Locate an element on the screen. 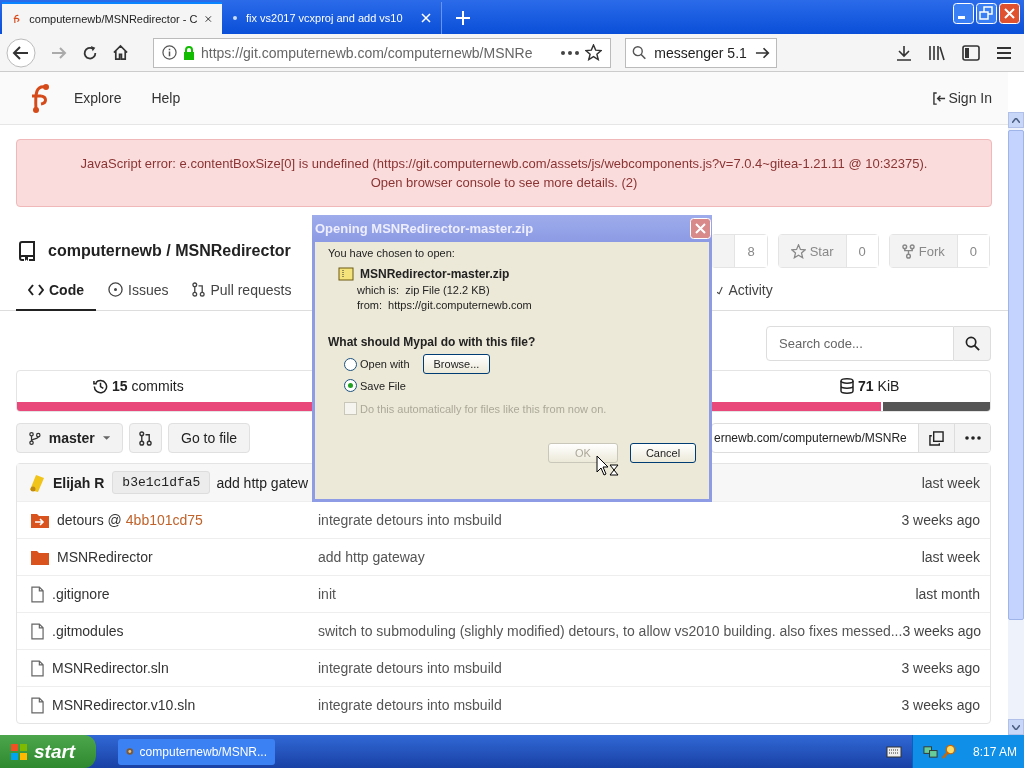  option-label: Open with is located at coordinates (385, 364).